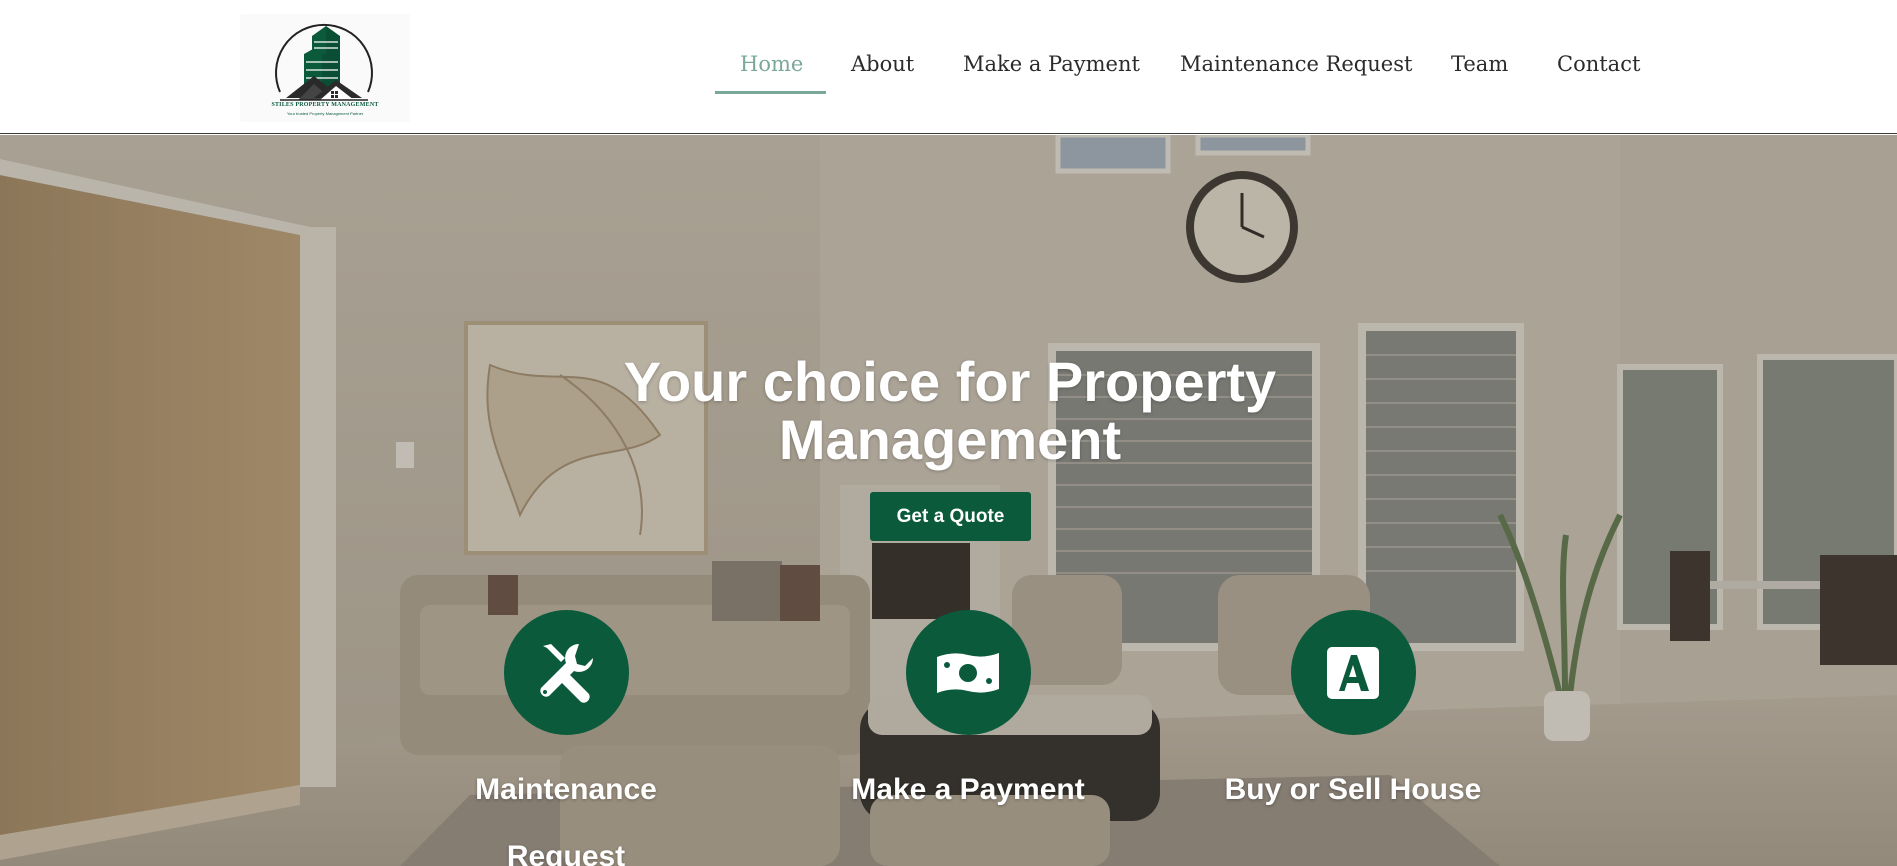 The width and height of the screenshot is (1897, 866). I want to click on get-a-quote-button: Get a Quote, so click(950, 516).